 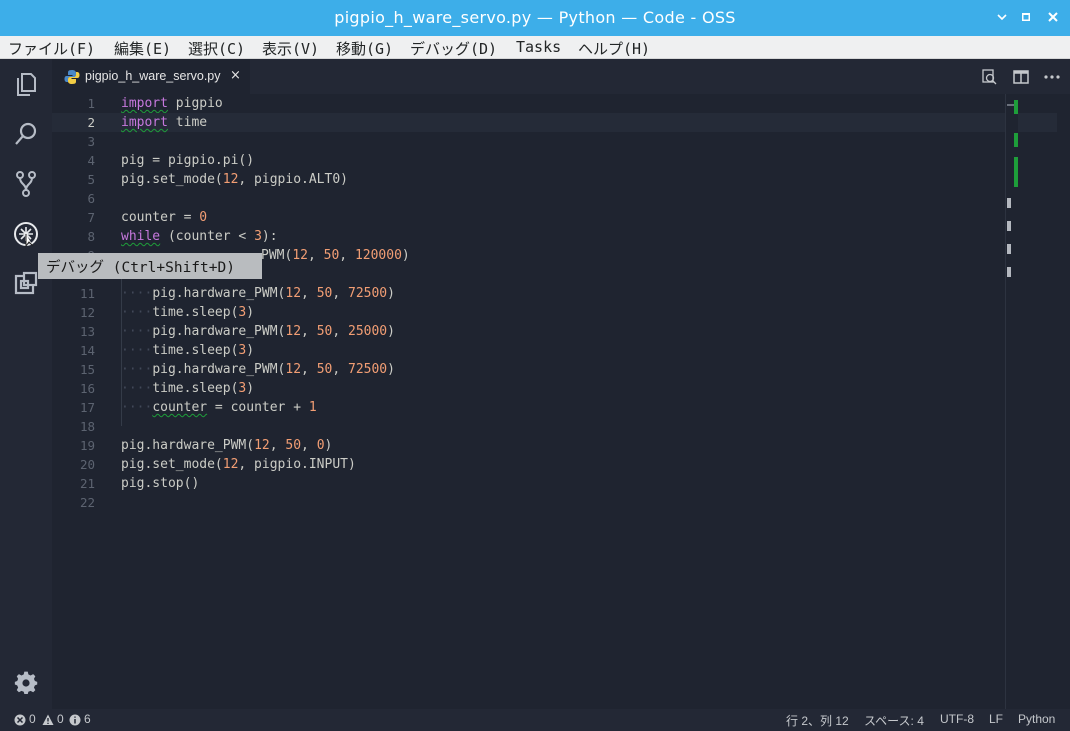 I want to click on extensions-icon, so click(x=26, y=284).